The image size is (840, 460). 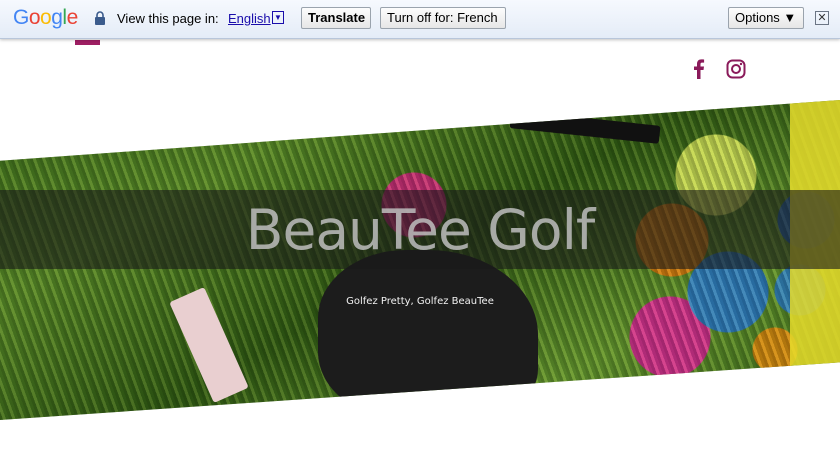 What do you see at coordinates (100, 18) in the screenshot?
I see `lock-icon` at bounding box center [100, 18].